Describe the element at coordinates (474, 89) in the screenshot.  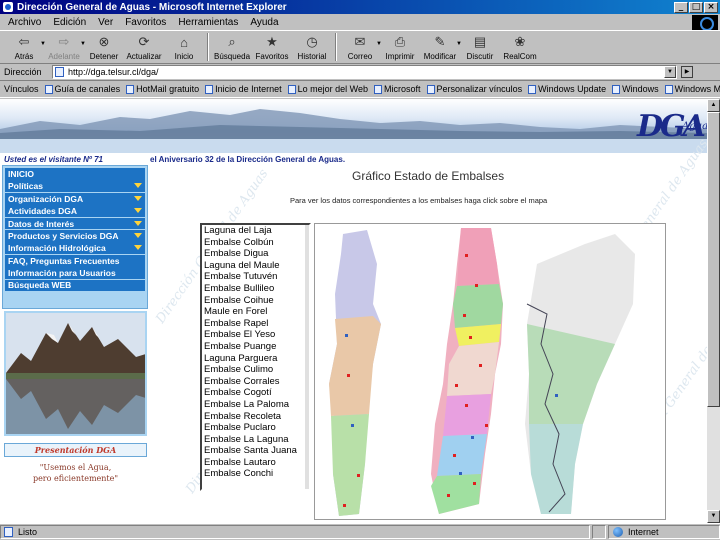
I see `link-item: Personalizar vínculos` at that location.